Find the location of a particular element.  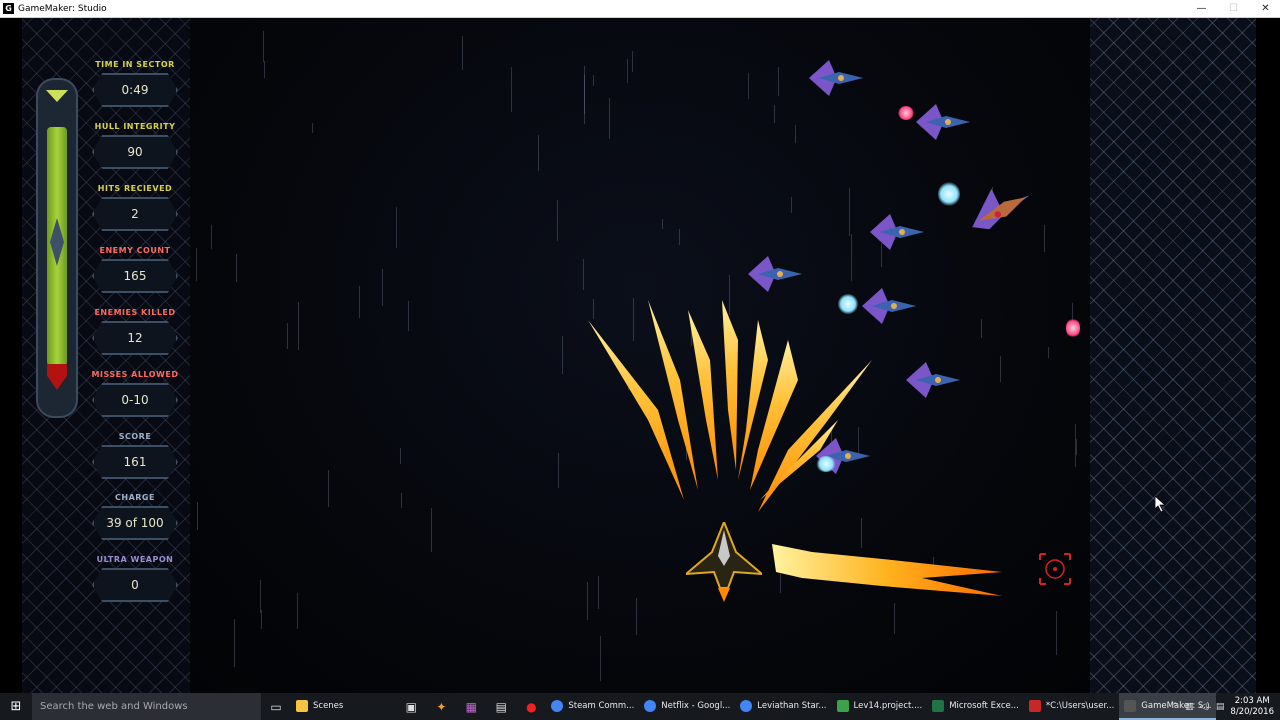

minimize-button: — is located at coordinates (1201, 8).